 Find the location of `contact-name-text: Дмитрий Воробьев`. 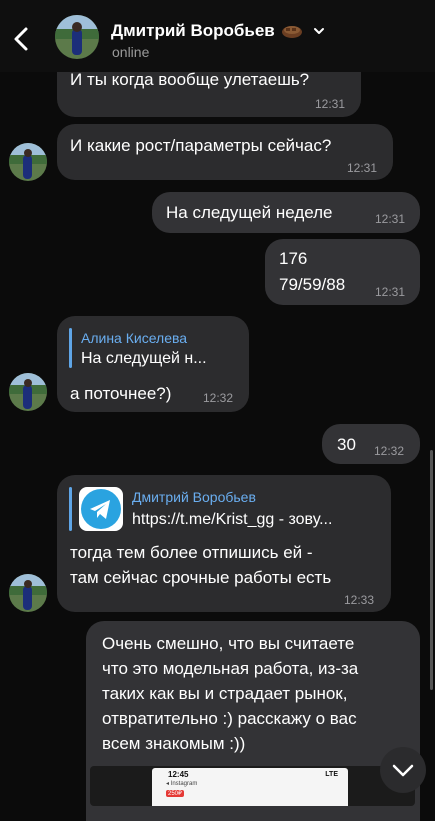

contact-name-text: Дмитрий Воробьев is located at coordinates (193, 30).